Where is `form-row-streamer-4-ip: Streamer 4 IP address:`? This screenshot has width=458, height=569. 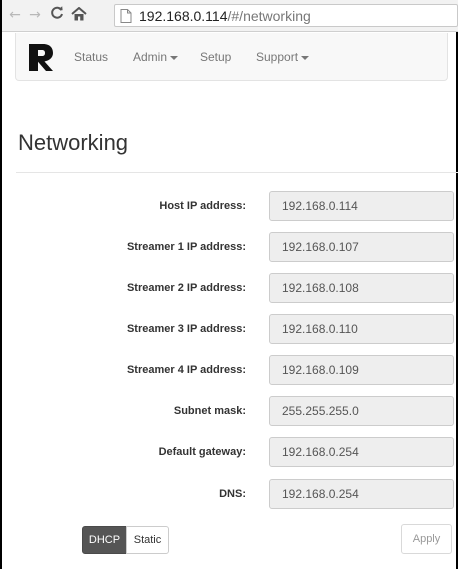 form-row-streamer-4-ip: Streamer 4 IP address: is located at coordinates (230, 370).